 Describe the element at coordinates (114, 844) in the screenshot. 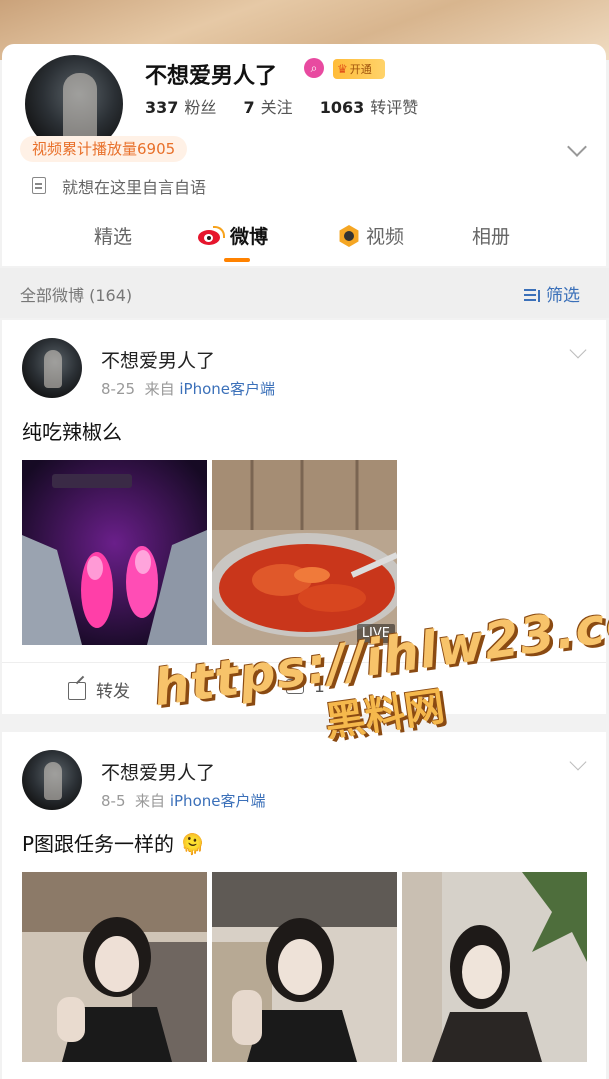

I see `post-text: P图跟任务一样的 🫠` at that location.